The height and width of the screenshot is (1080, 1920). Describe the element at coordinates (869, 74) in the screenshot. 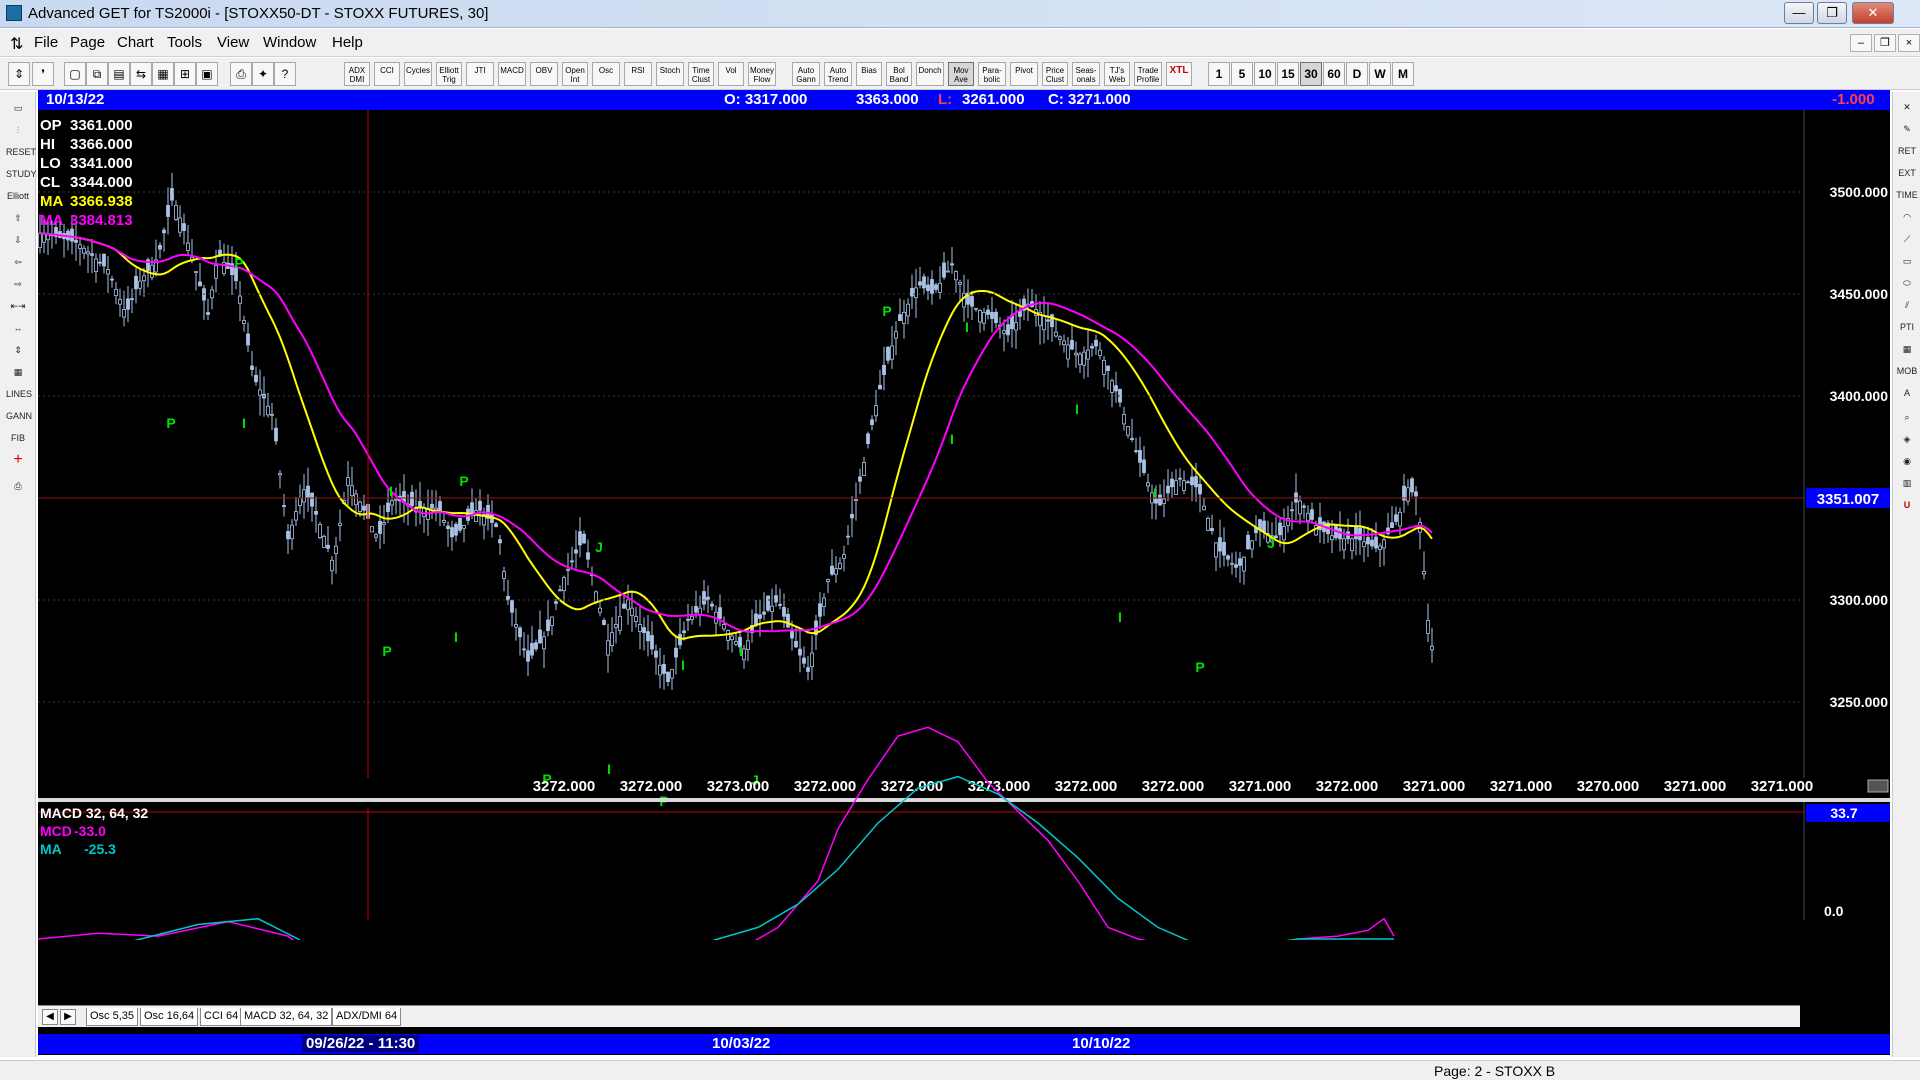

I see `study-bias: Bias` at that location.